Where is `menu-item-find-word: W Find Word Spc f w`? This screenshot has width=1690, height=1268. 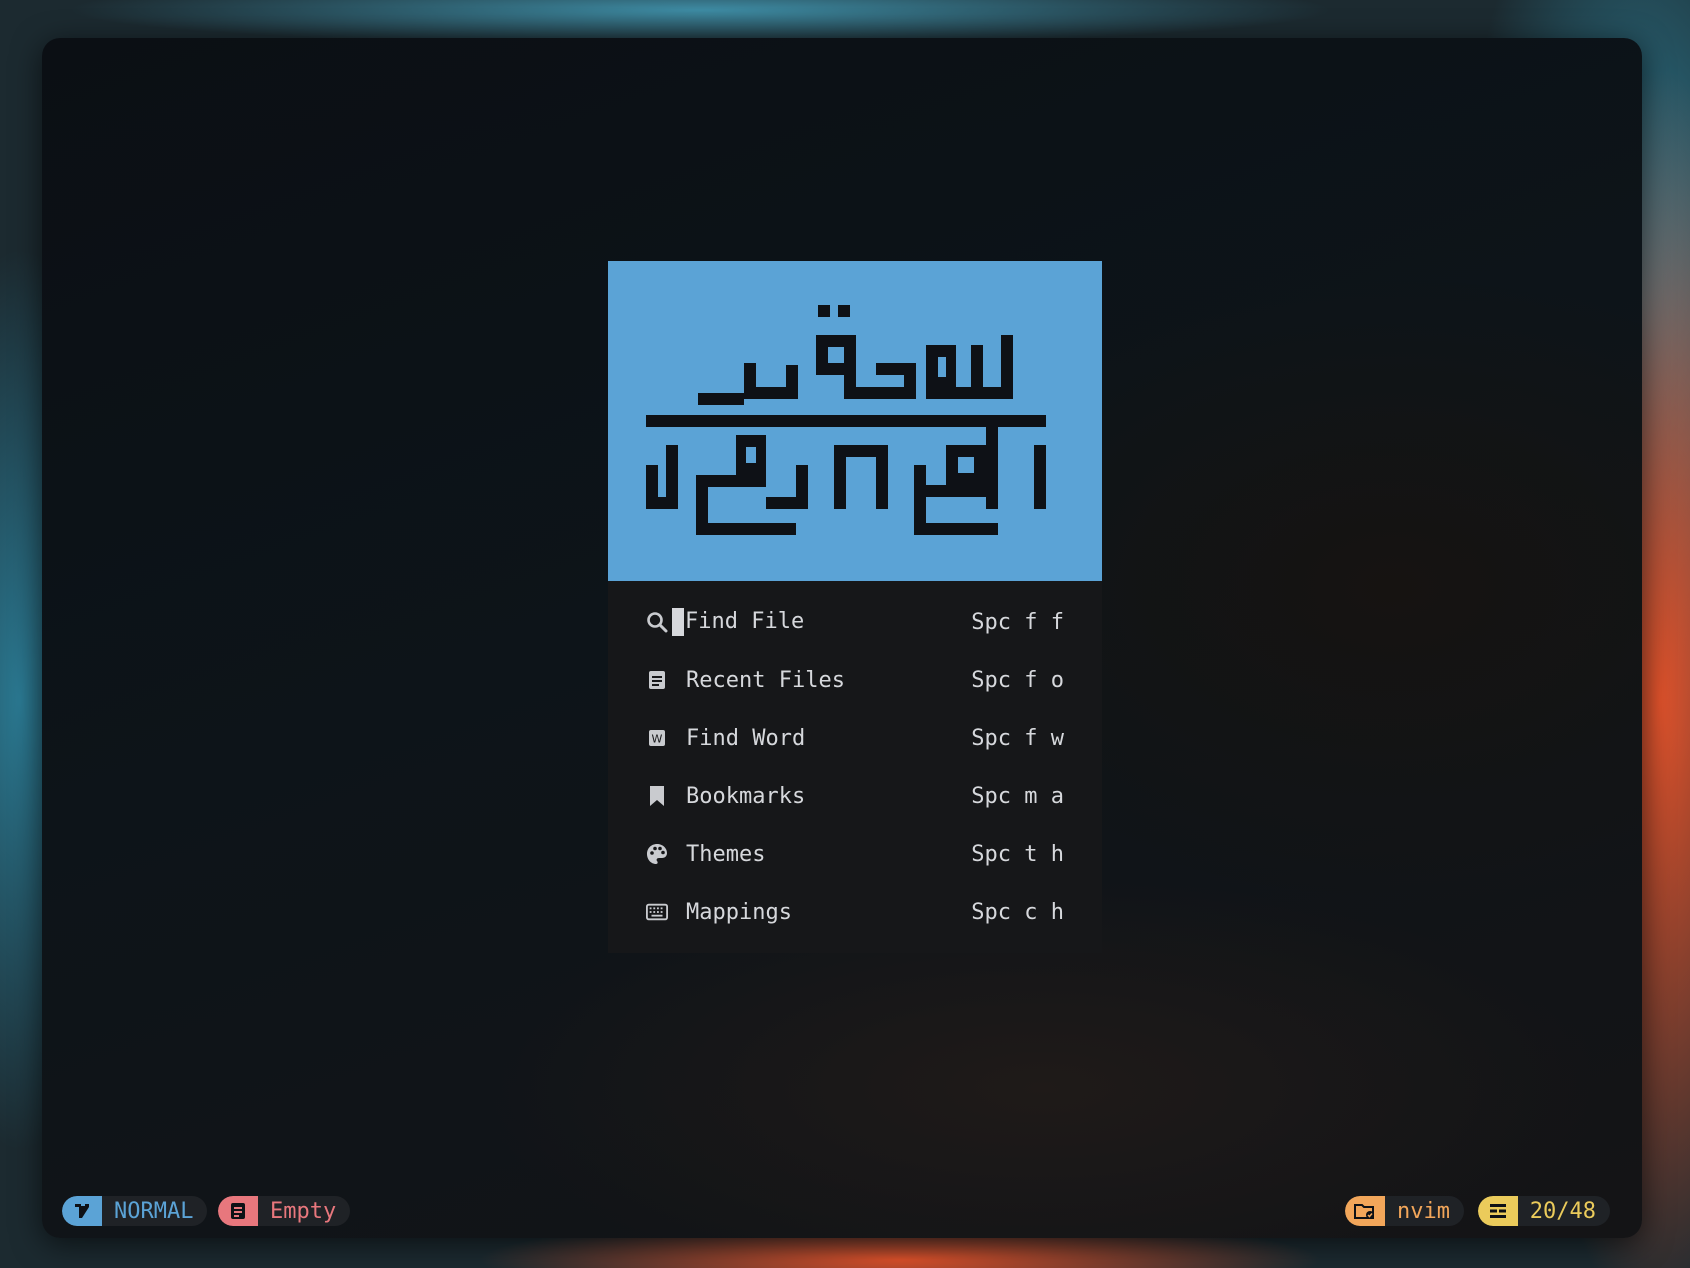 menu-item-find-word: W Find Word Spc f w is located at coordinates (855, 738).